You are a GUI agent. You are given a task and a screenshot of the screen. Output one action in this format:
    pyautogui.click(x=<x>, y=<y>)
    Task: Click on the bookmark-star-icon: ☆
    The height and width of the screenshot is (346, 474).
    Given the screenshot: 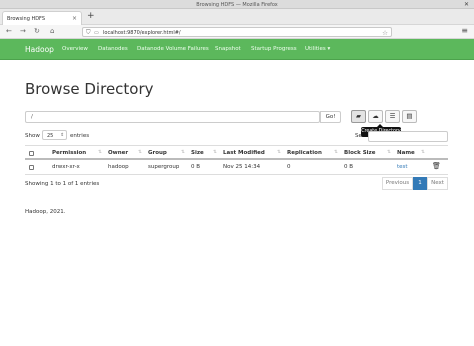 What is the action you would take?
    pyautogui.click(x=385, y=33)
    